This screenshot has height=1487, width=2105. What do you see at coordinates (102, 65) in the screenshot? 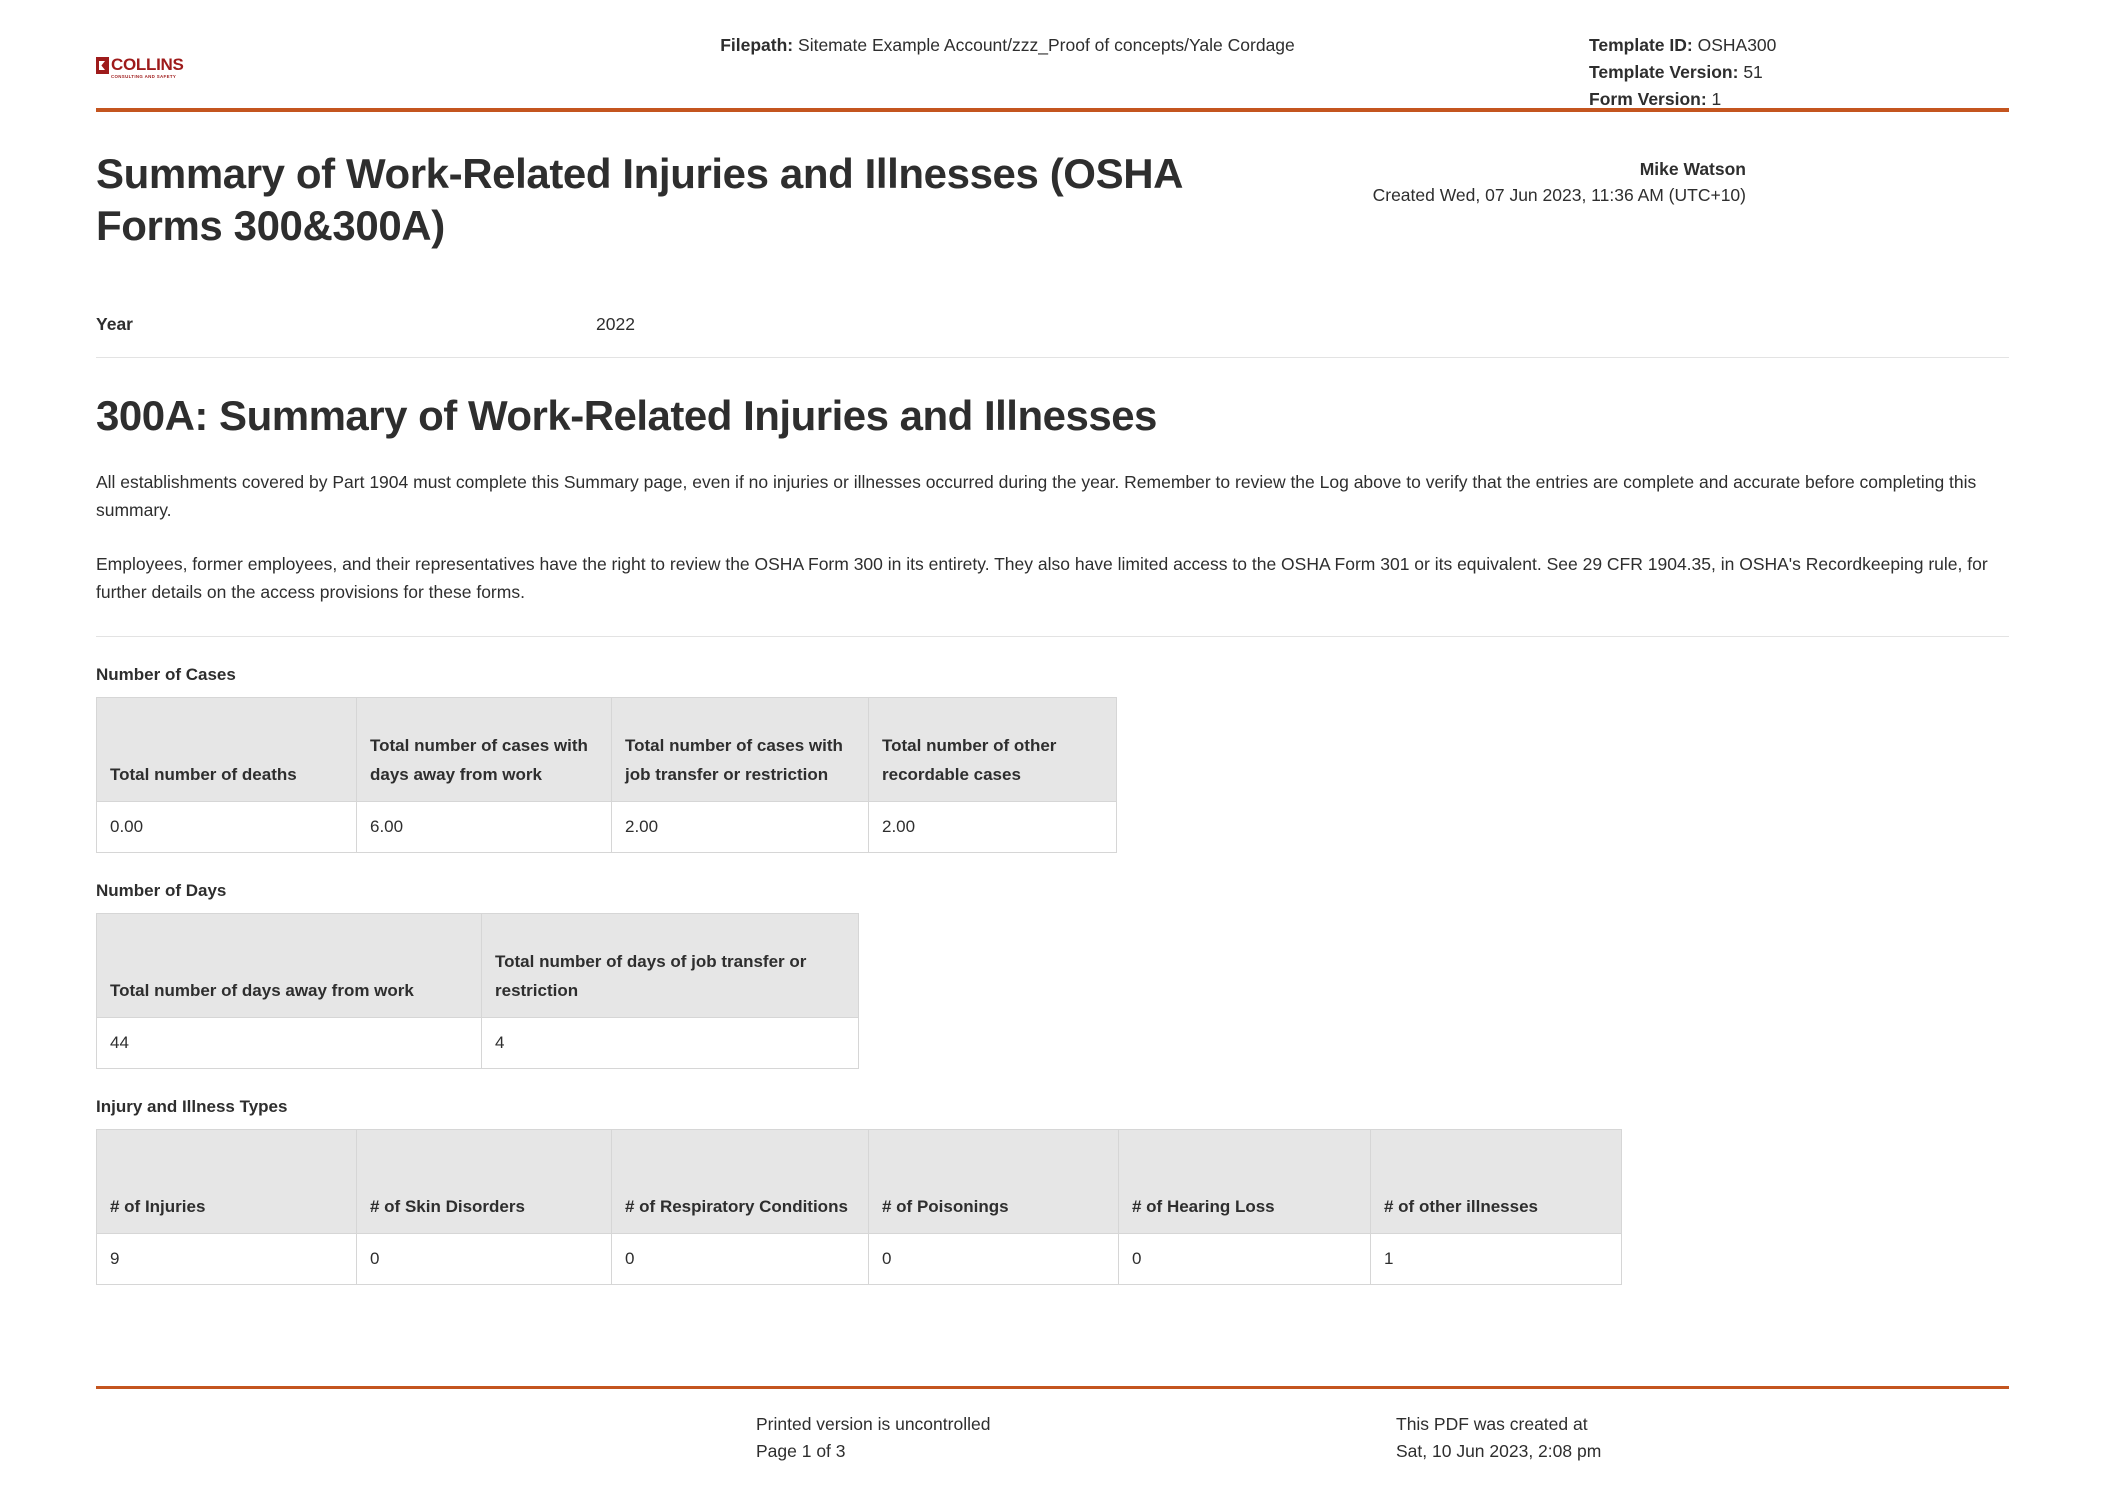
I see `collins-logo-mark-icon` at bounding box center [102, 65].